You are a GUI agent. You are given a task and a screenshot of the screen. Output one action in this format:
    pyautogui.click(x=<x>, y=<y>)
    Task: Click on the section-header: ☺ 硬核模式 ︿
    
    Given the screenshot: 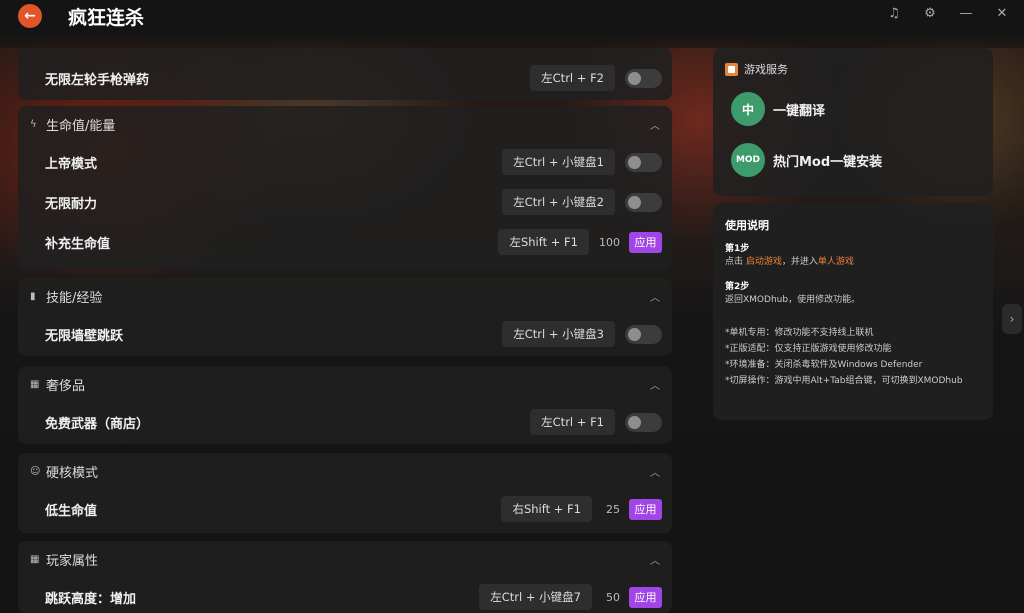 What is the action you would take?
    pyautogui.click(x=345, y=471)
    